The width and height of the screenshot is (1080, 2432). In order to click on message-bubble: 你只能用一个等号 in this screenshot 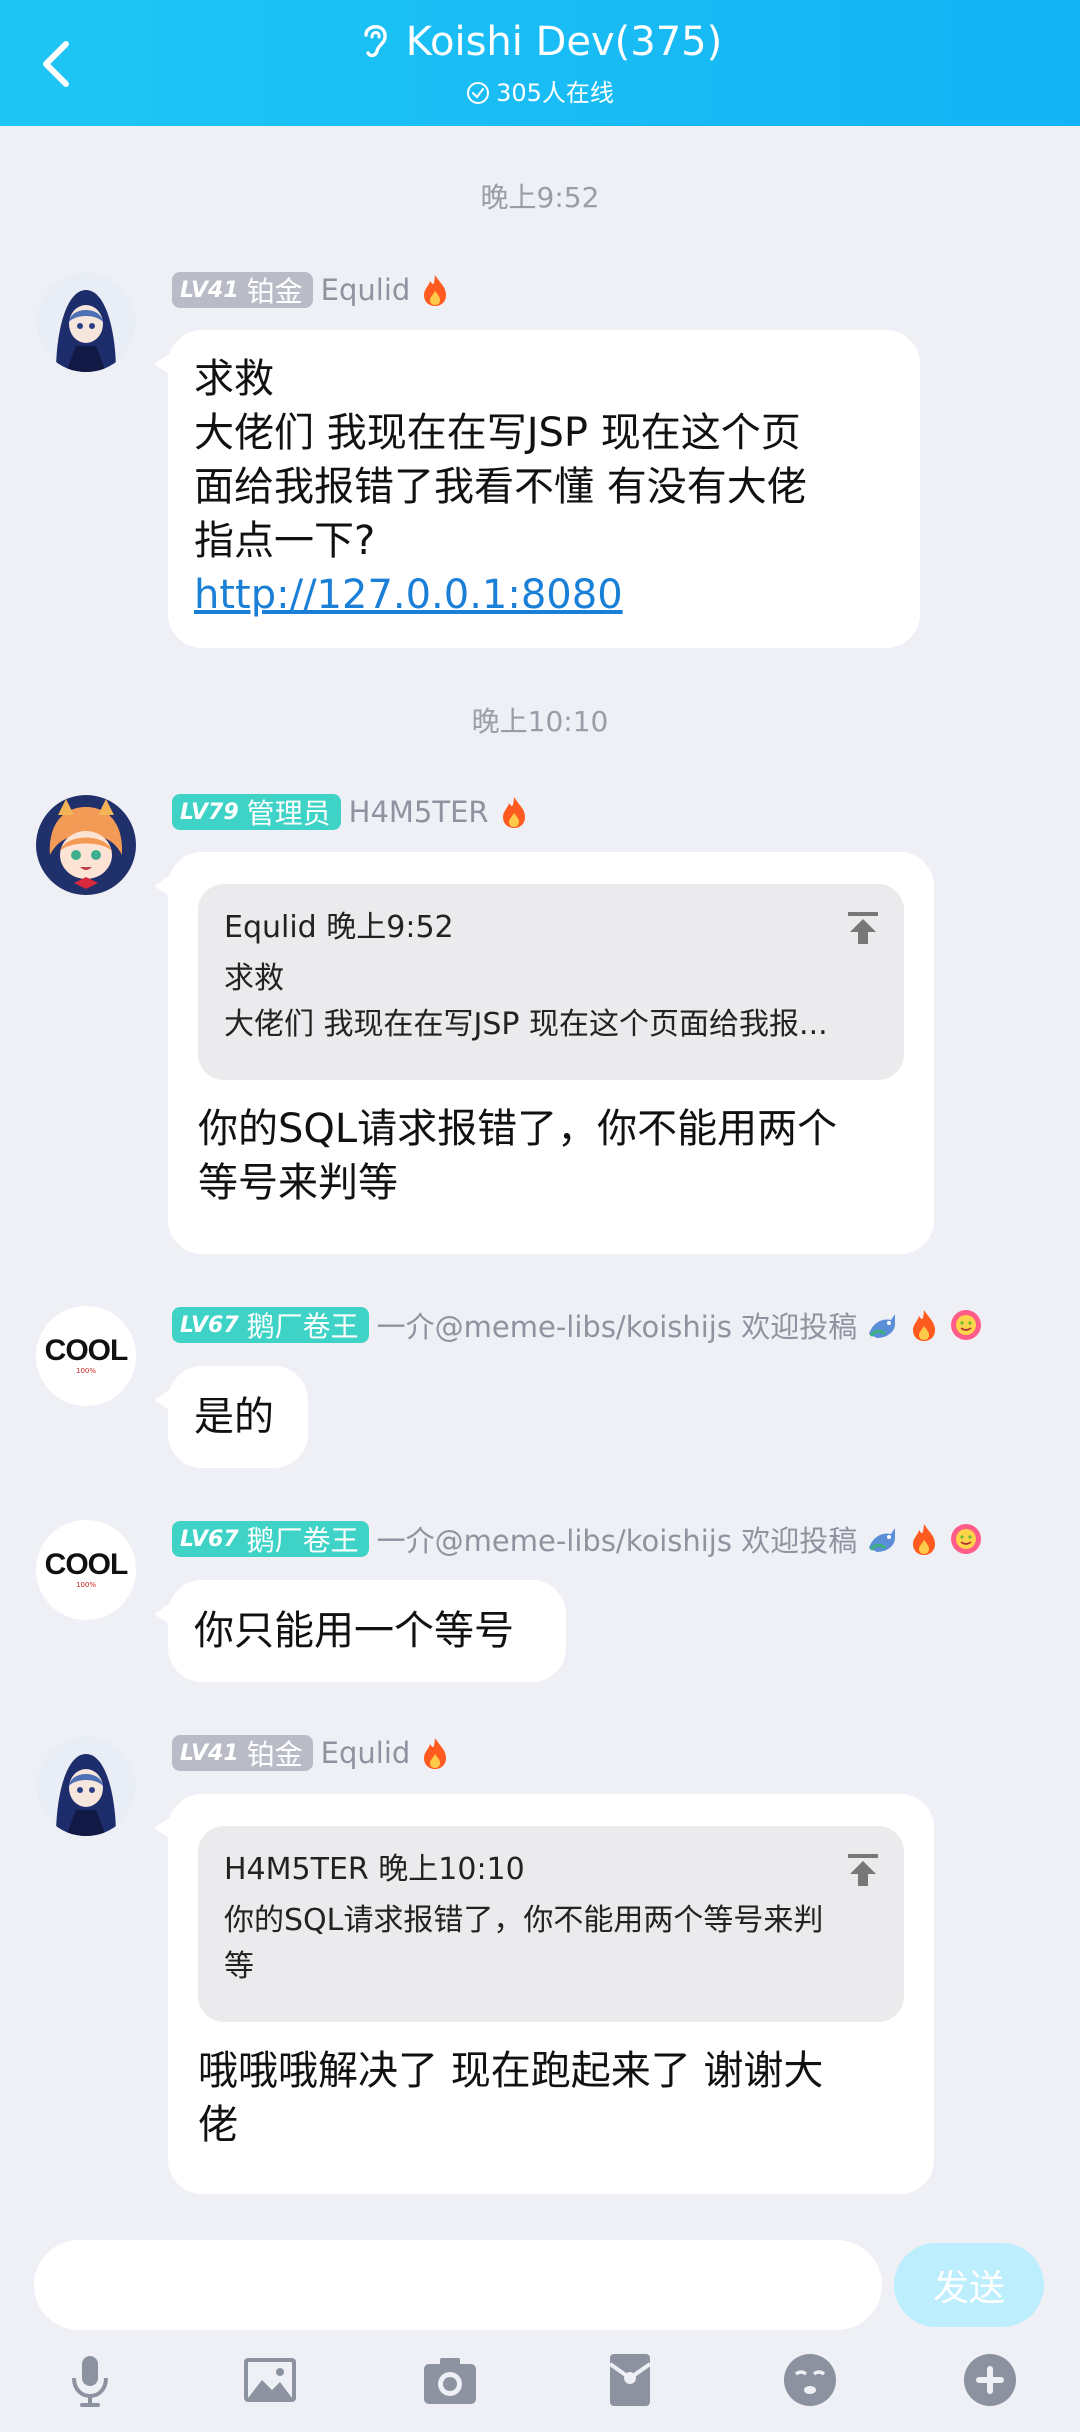, I will do `click(360, 1631)`.